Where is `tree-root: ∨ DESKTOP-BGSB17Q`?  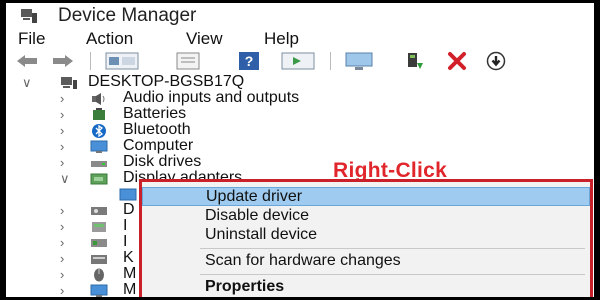
tree-root: ∨ DESKTOP-BGSB17Q is located at coordinates (300, 82).